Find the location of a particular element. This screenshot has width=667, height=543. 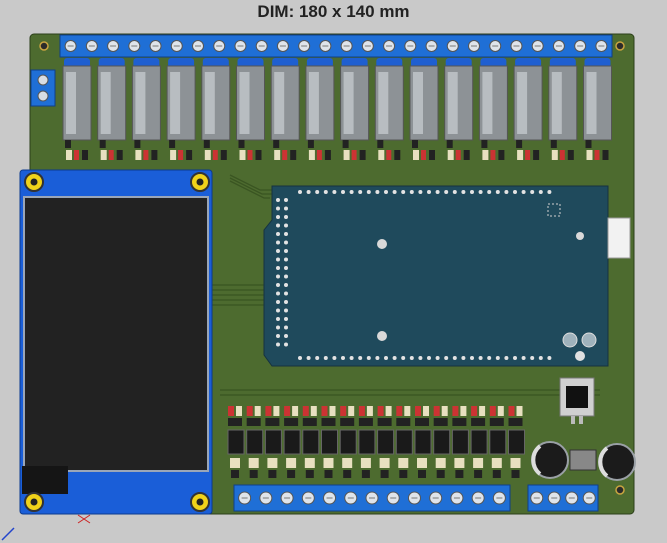

terminal-block is located at coordinates (336, 46).